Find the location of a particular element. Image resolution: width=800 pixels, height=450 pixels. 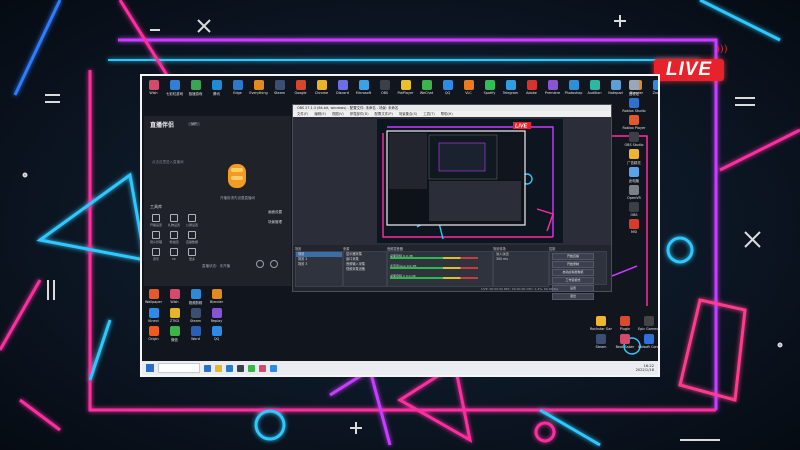

top-desktop-icon-14: QQ is located at coordinates (447, 88).